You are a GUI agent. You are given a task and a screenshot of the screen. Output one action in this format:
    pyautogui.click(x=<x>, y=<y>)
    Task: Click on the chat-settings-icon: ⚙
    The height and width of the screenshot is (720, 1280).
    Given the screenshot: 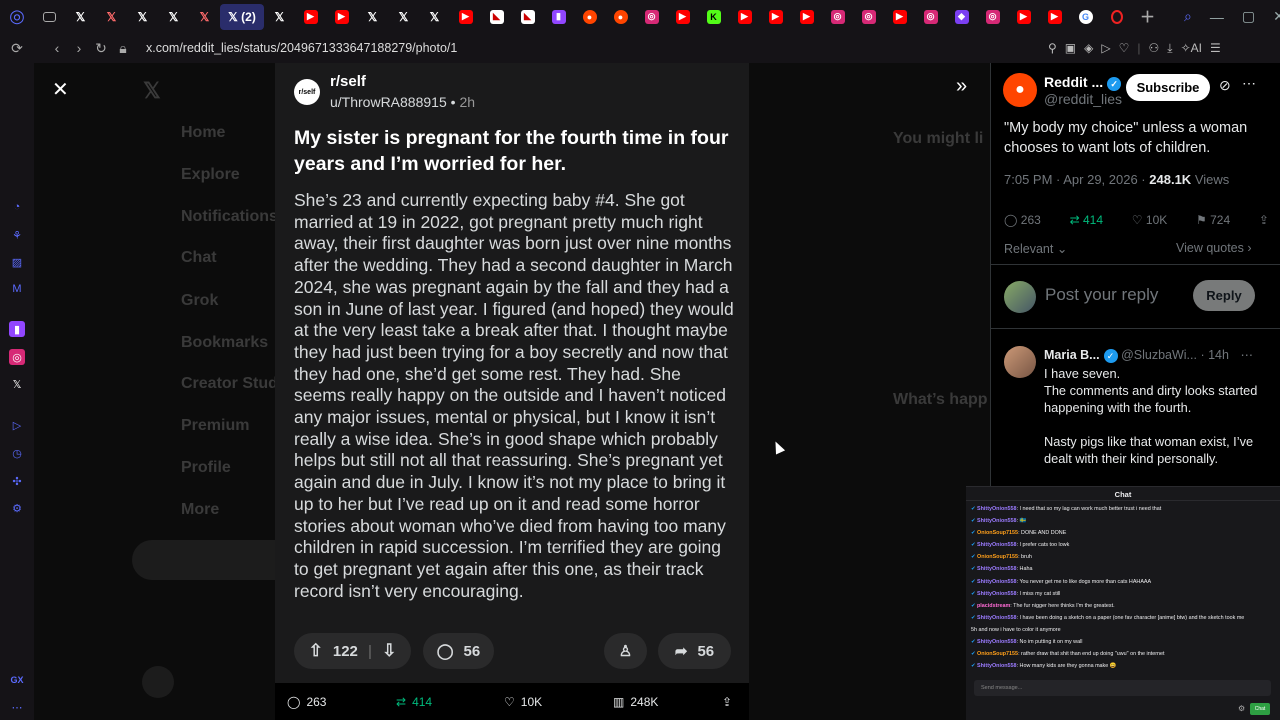 What is the action you would take?
    pyautogui.click(x=1241, y=708)
    